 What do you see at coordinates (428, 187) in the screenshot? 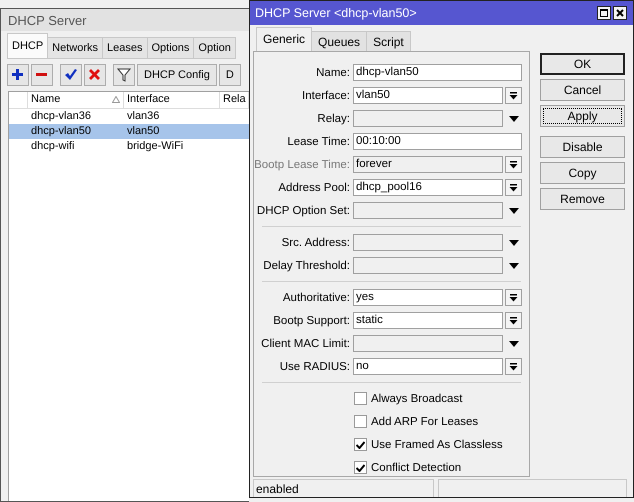
I see `dropdown-field: dhcp_pool16` at bounding box center [428, 187].